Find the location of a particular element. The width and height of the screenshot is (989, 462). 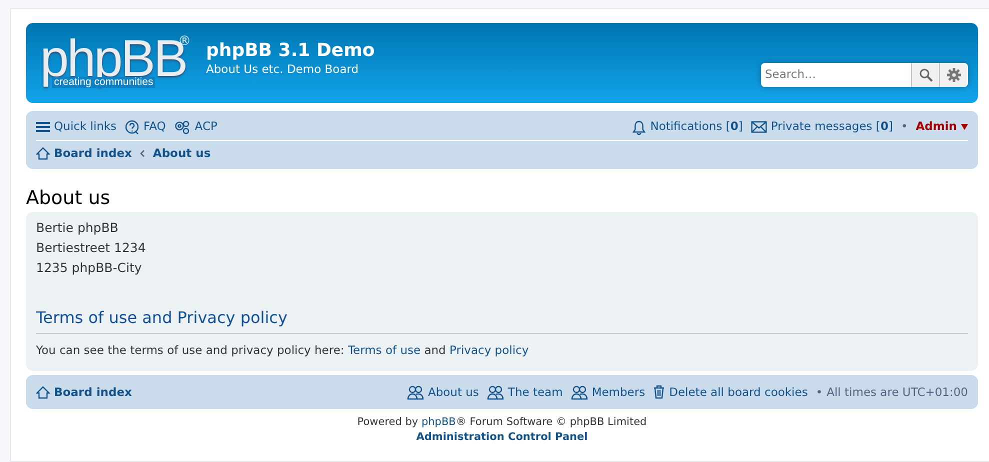

section-heading: Terms of use and Privacy policy is located at coordinates (502, 321).